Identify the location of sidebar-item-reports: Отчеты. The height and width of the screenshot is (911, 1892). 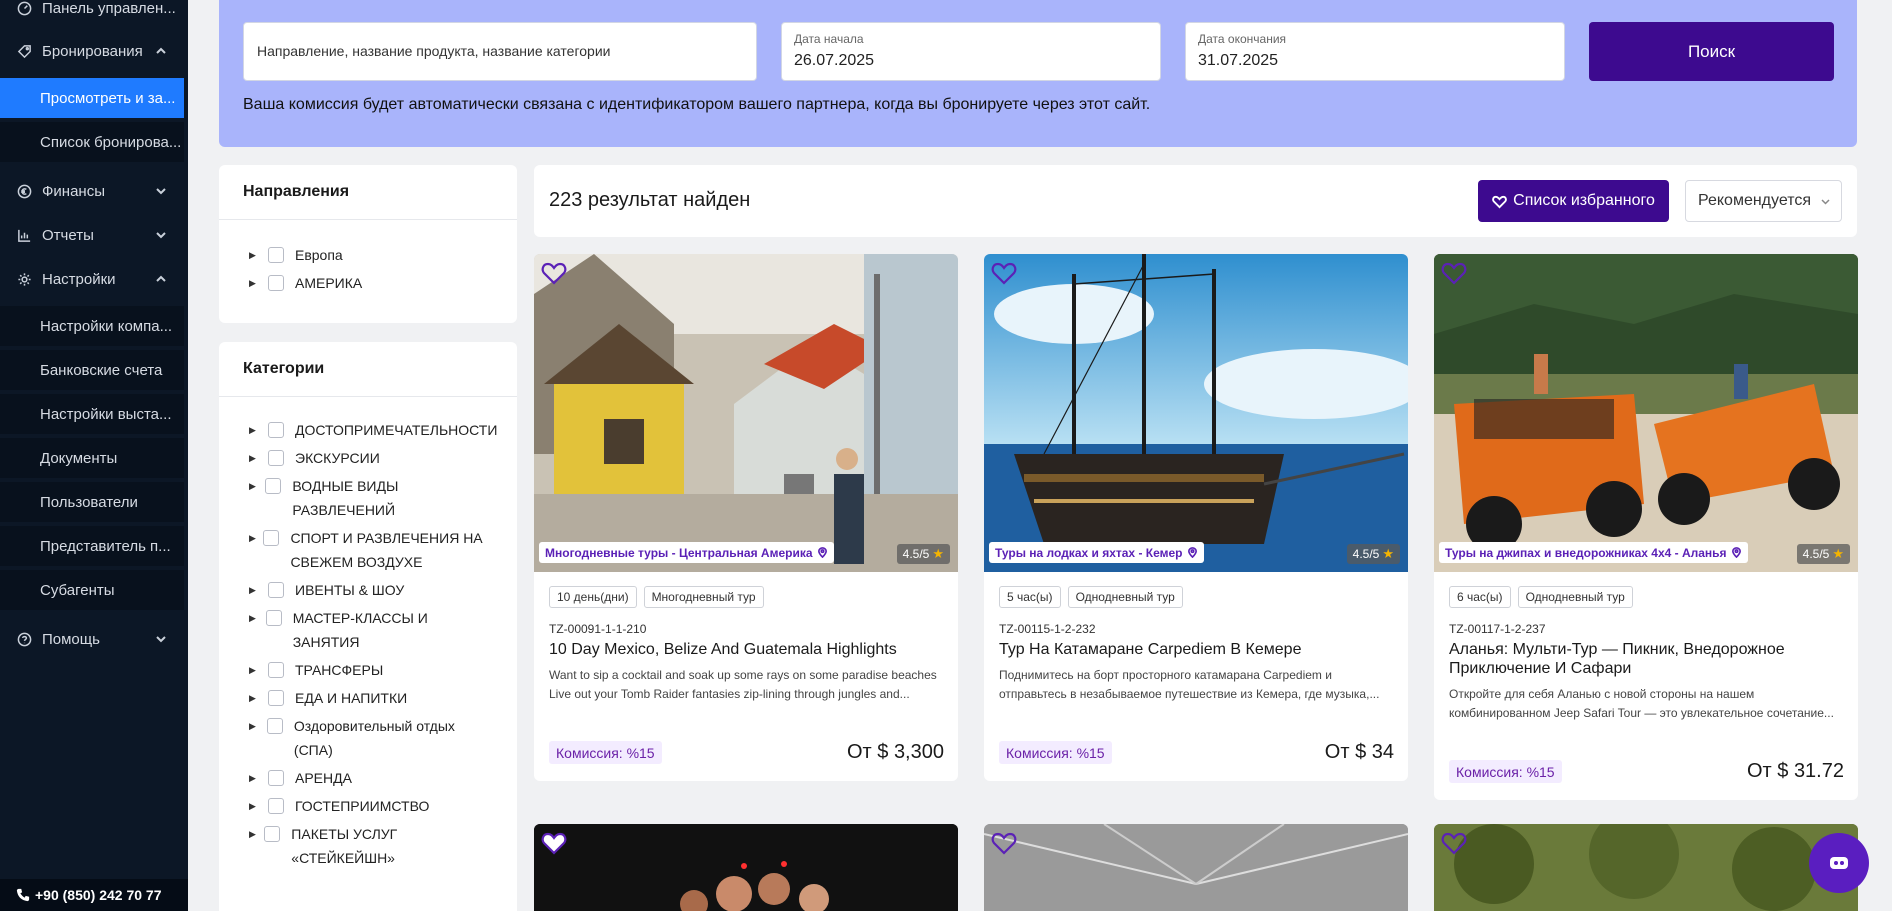
(94, 235).